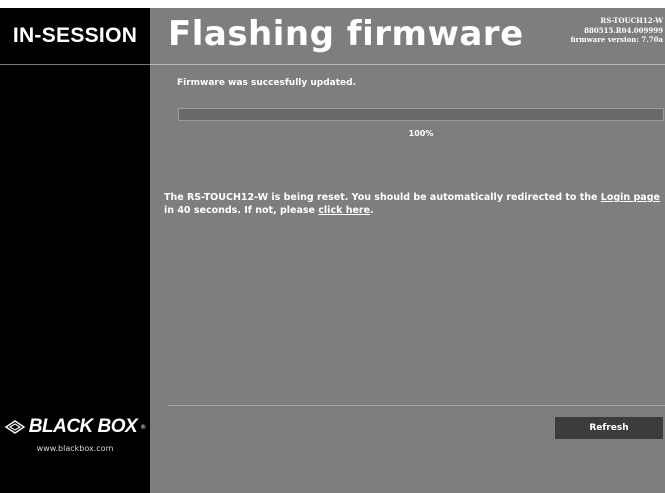 This screenshot has width=665, height=493. Describe the element at coordinates (416, 405) in the screenshot. I see `footer-divider` at that location.